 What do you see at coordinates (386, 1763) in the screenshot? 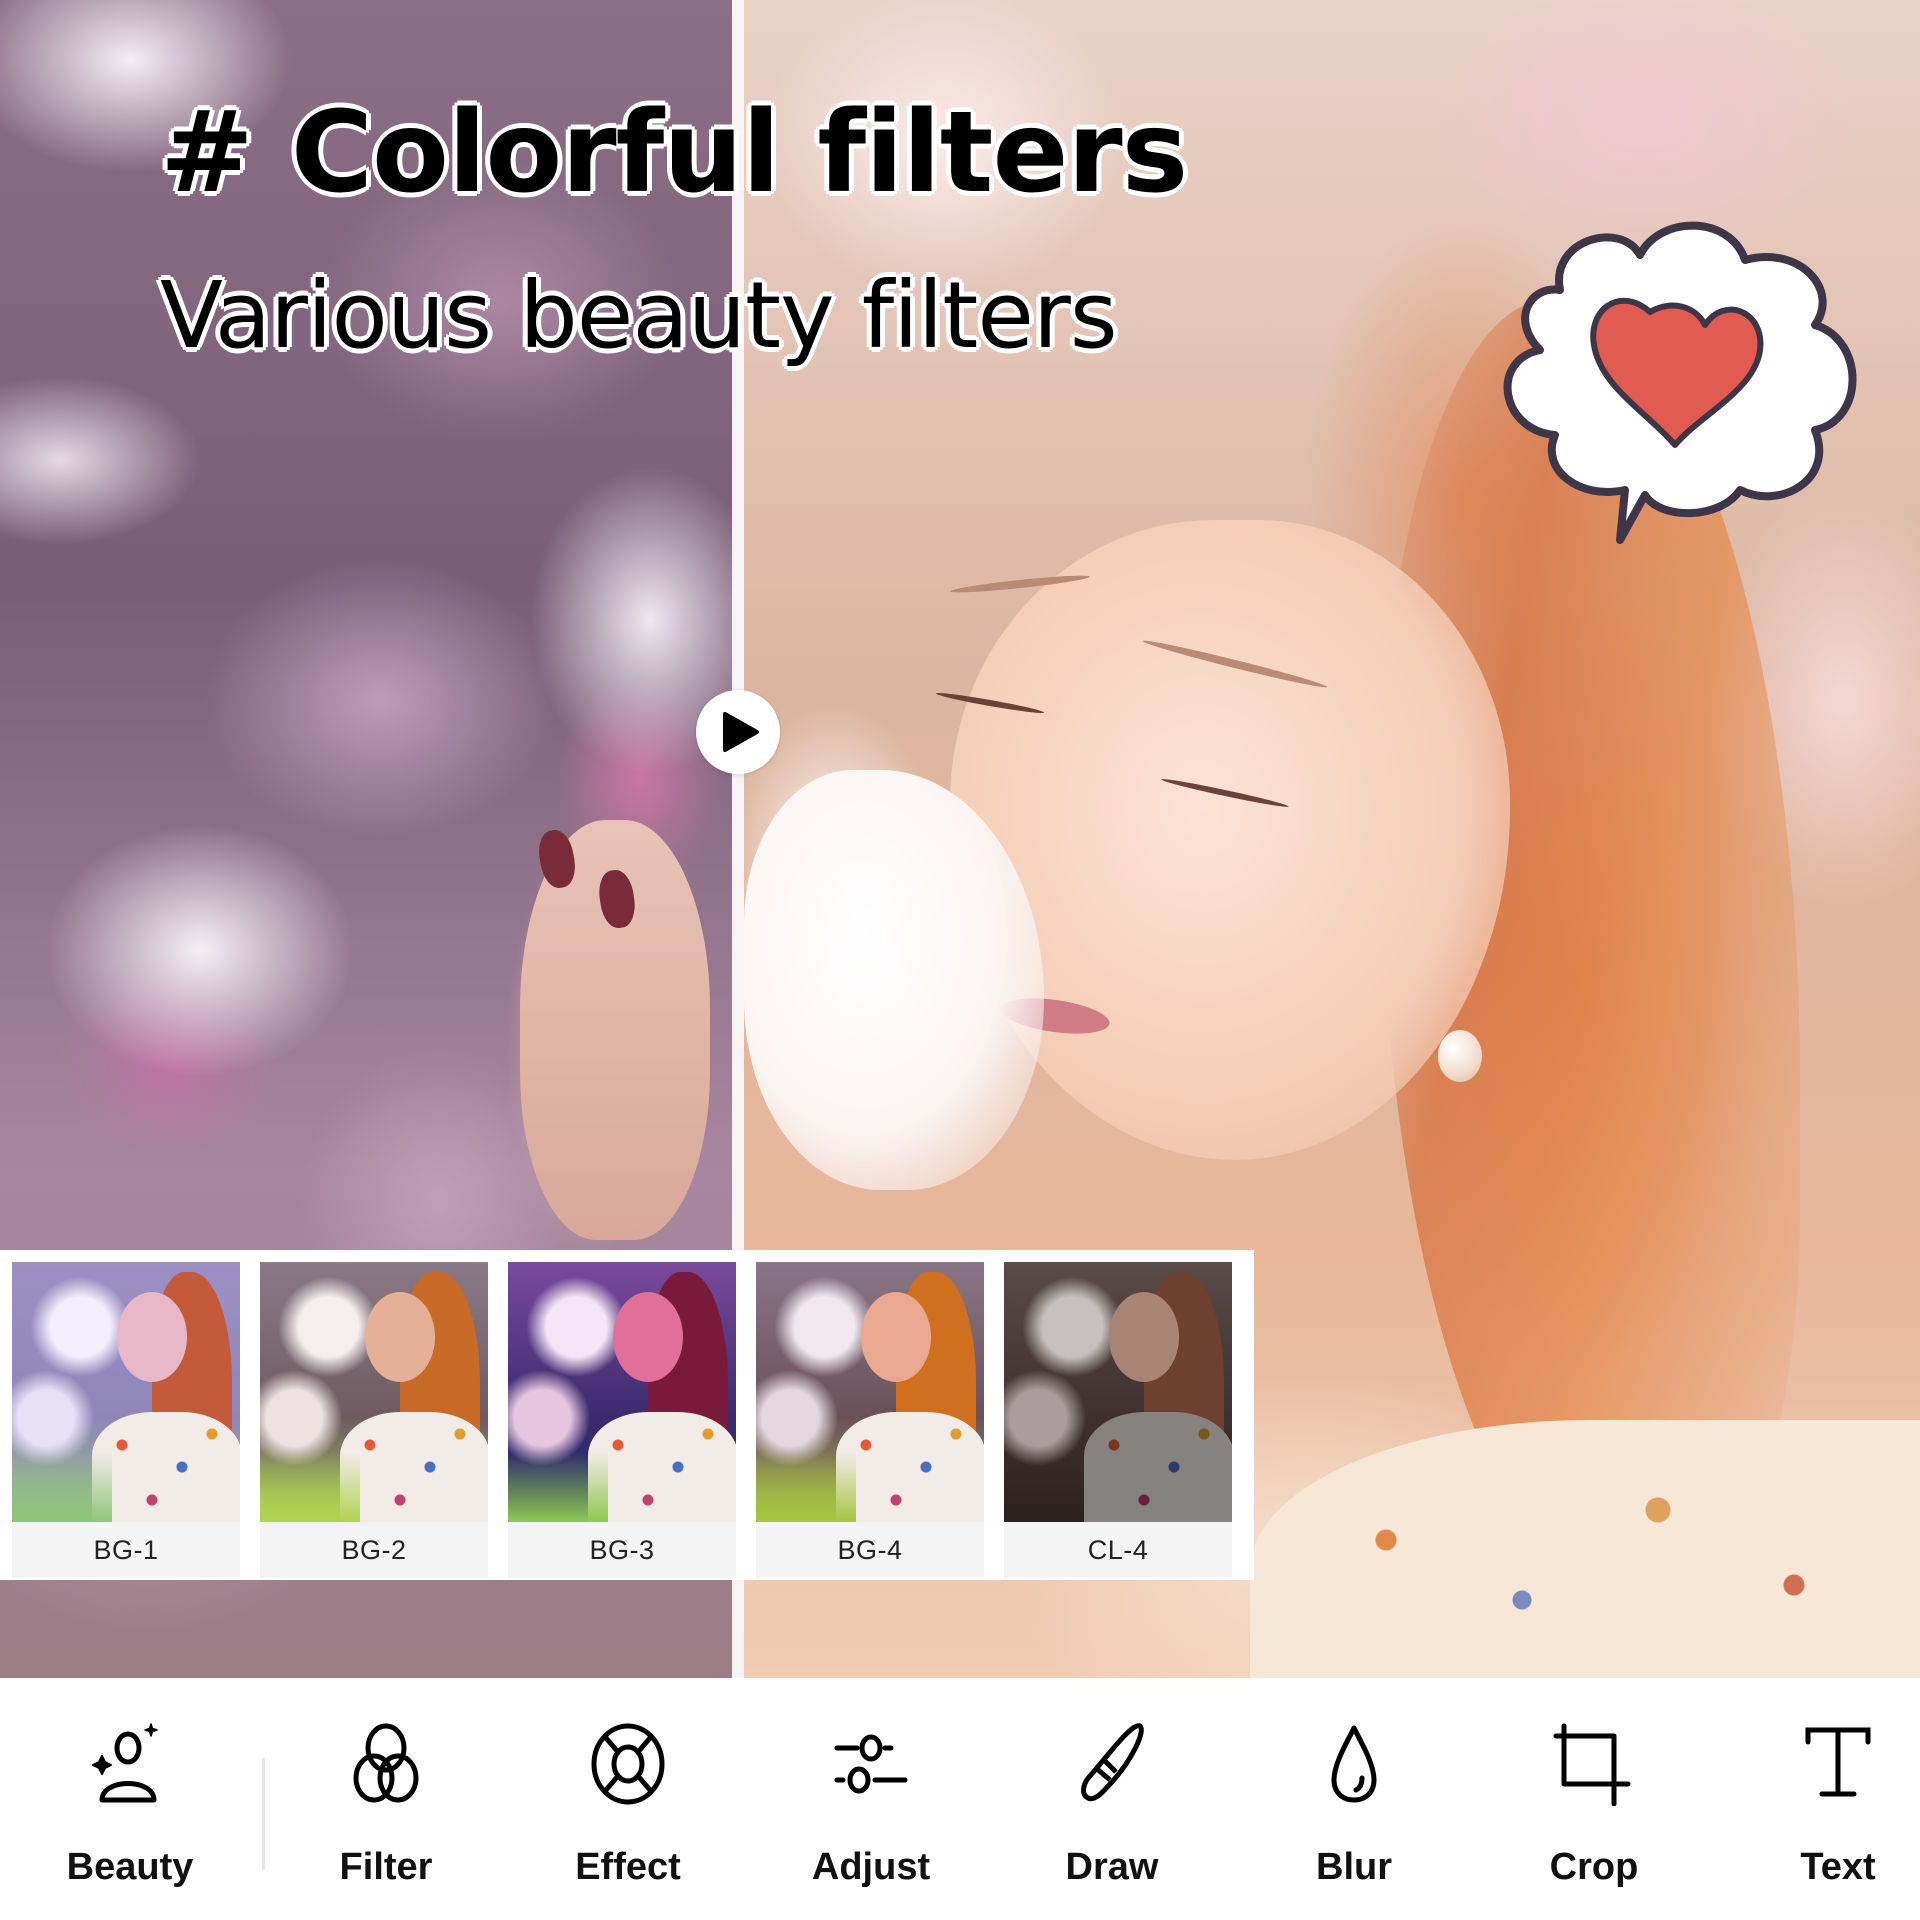
I see `filter-circles-icon` at bounding box center [386, 1763].